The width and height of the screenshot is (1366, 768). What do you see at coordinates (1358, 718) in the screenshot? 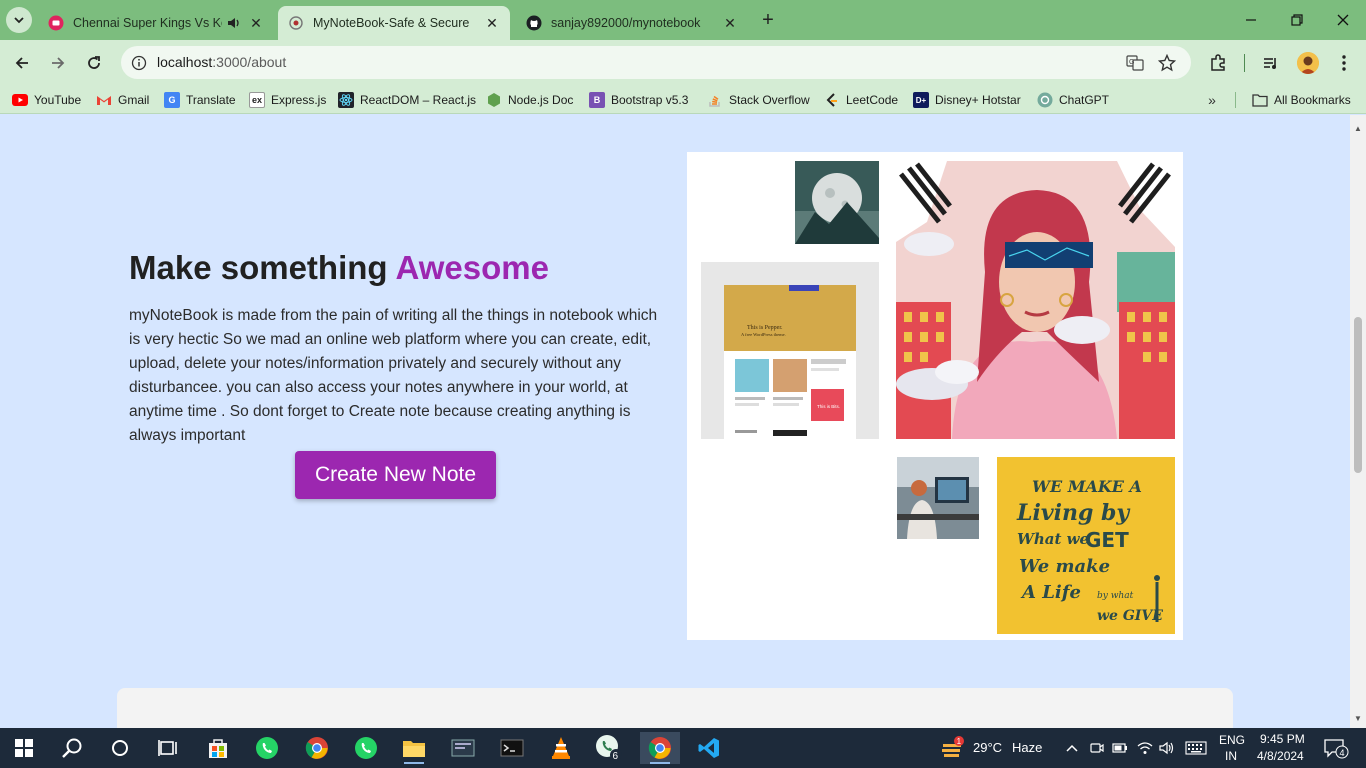
I see `scroll-down-icon: ▼` at bounding box center [1358, 718].